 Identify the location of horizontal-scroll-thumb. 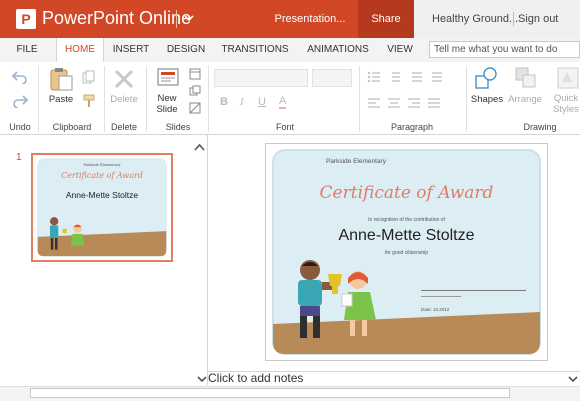
(270, 393).